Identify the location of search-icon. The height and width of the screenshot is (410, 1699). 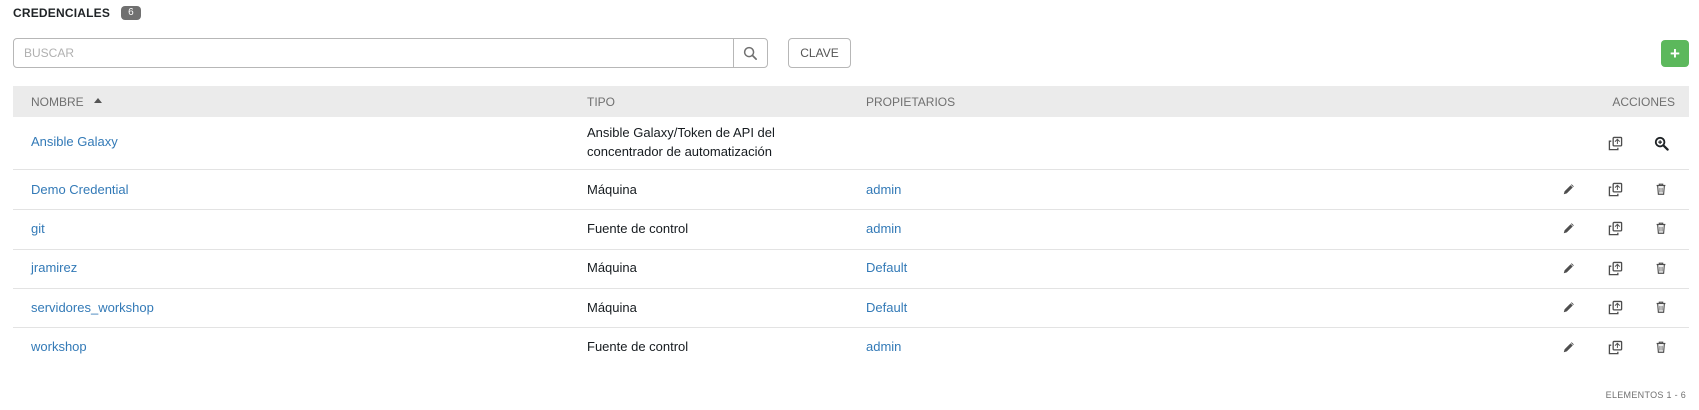
(750, 53).